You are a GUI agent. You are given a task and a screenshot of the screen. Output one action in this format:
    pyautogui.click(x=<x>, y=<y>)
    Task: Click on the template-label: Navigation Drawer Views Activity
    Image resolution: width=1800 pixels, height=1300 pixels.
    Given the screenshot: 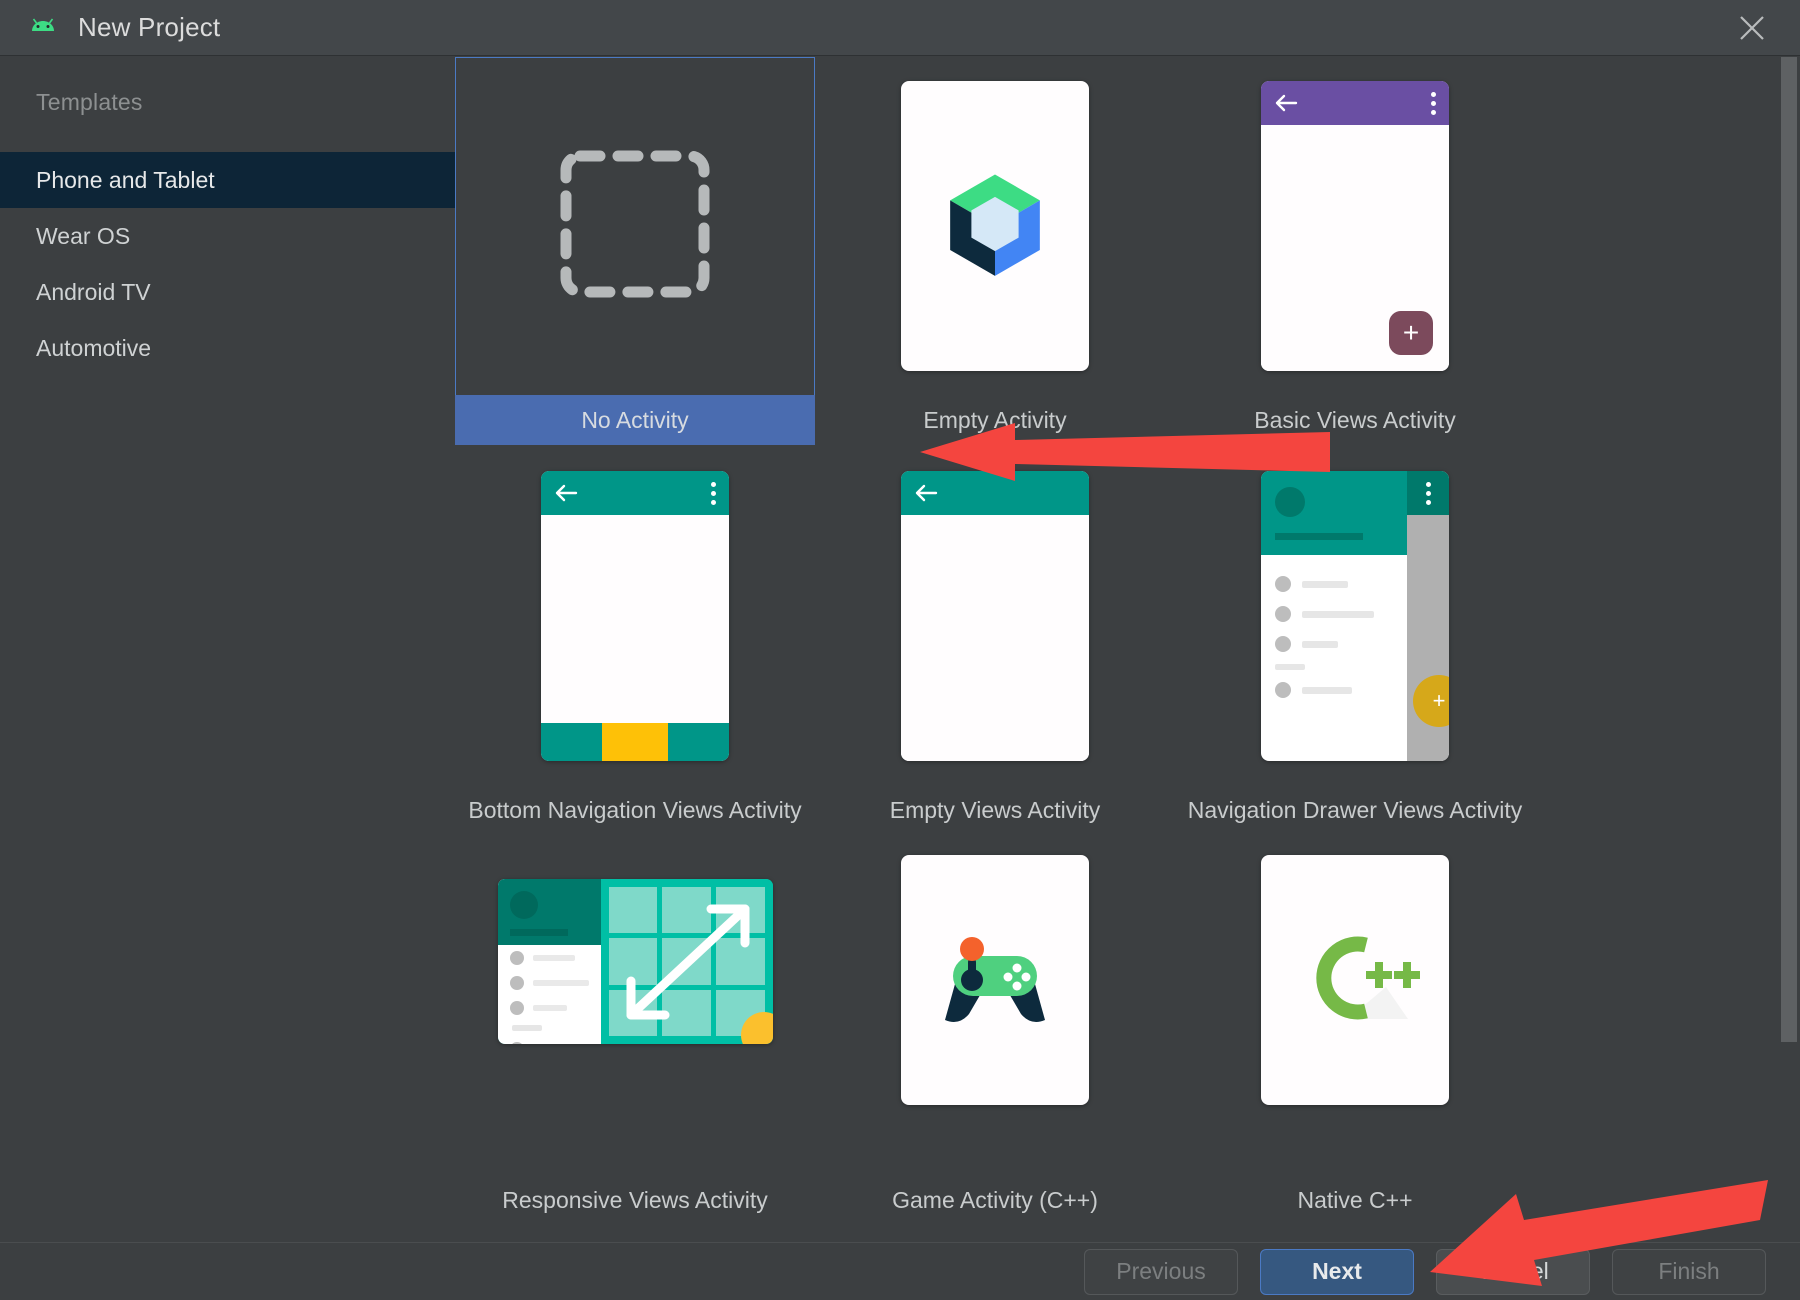 What is the action you would take?
    pyautogui.click(x=1355, y=810)
    